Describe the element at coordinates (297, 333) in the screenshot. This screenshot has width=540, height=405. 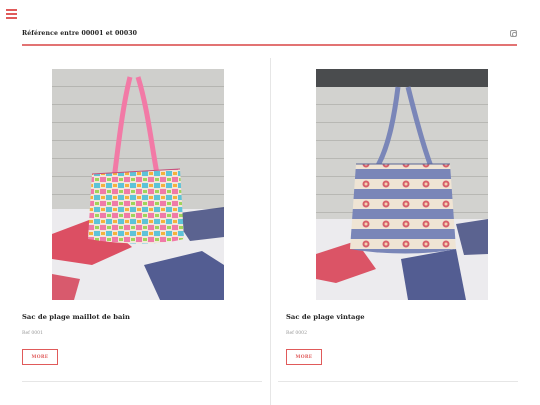
I see `product-ref: Ref 0002` at that location.